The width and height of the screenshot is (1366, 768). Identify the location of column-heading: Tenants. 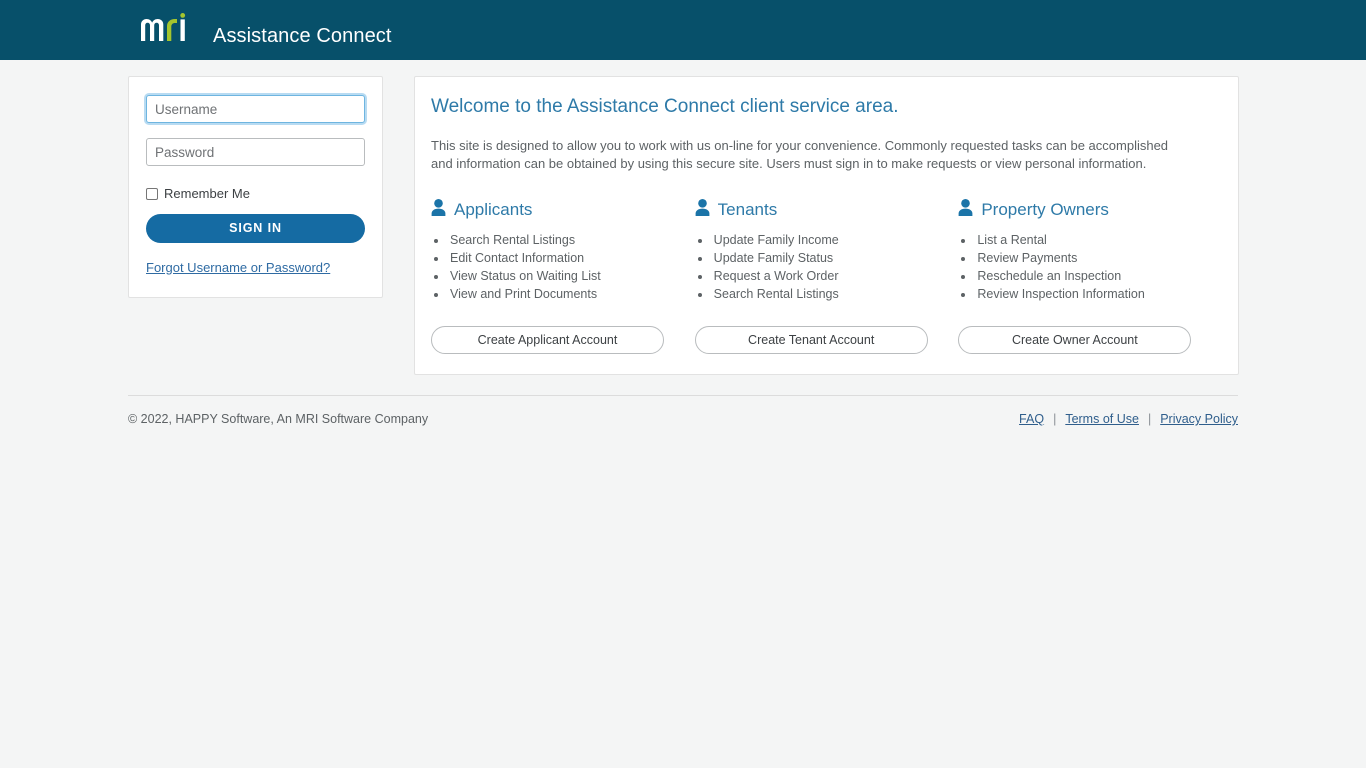
(827, 210).